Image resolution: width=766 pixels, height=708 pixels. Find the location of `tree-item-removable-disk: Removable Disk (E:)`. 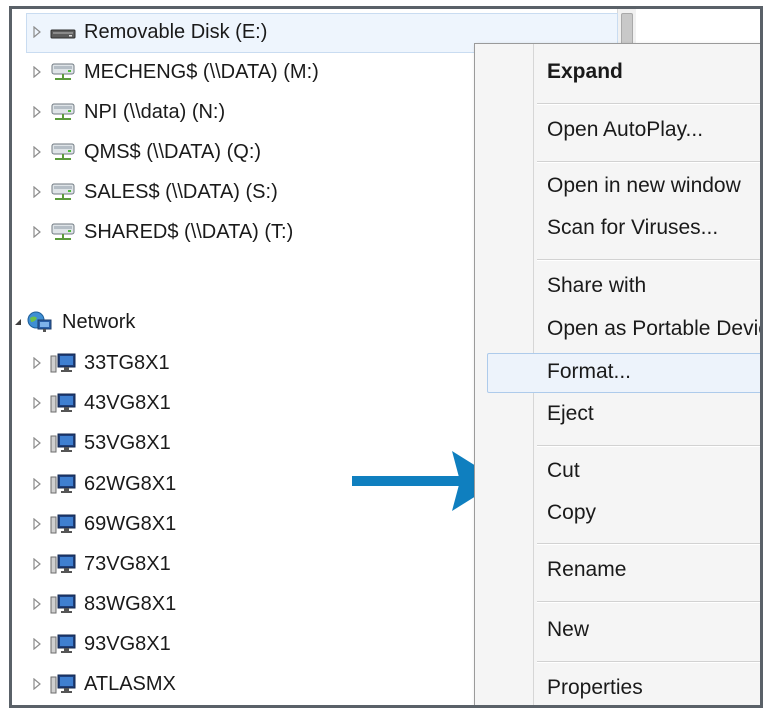

tree-item-removable-disk: Removable Disk (E:) is located at coordinates (149, 32).